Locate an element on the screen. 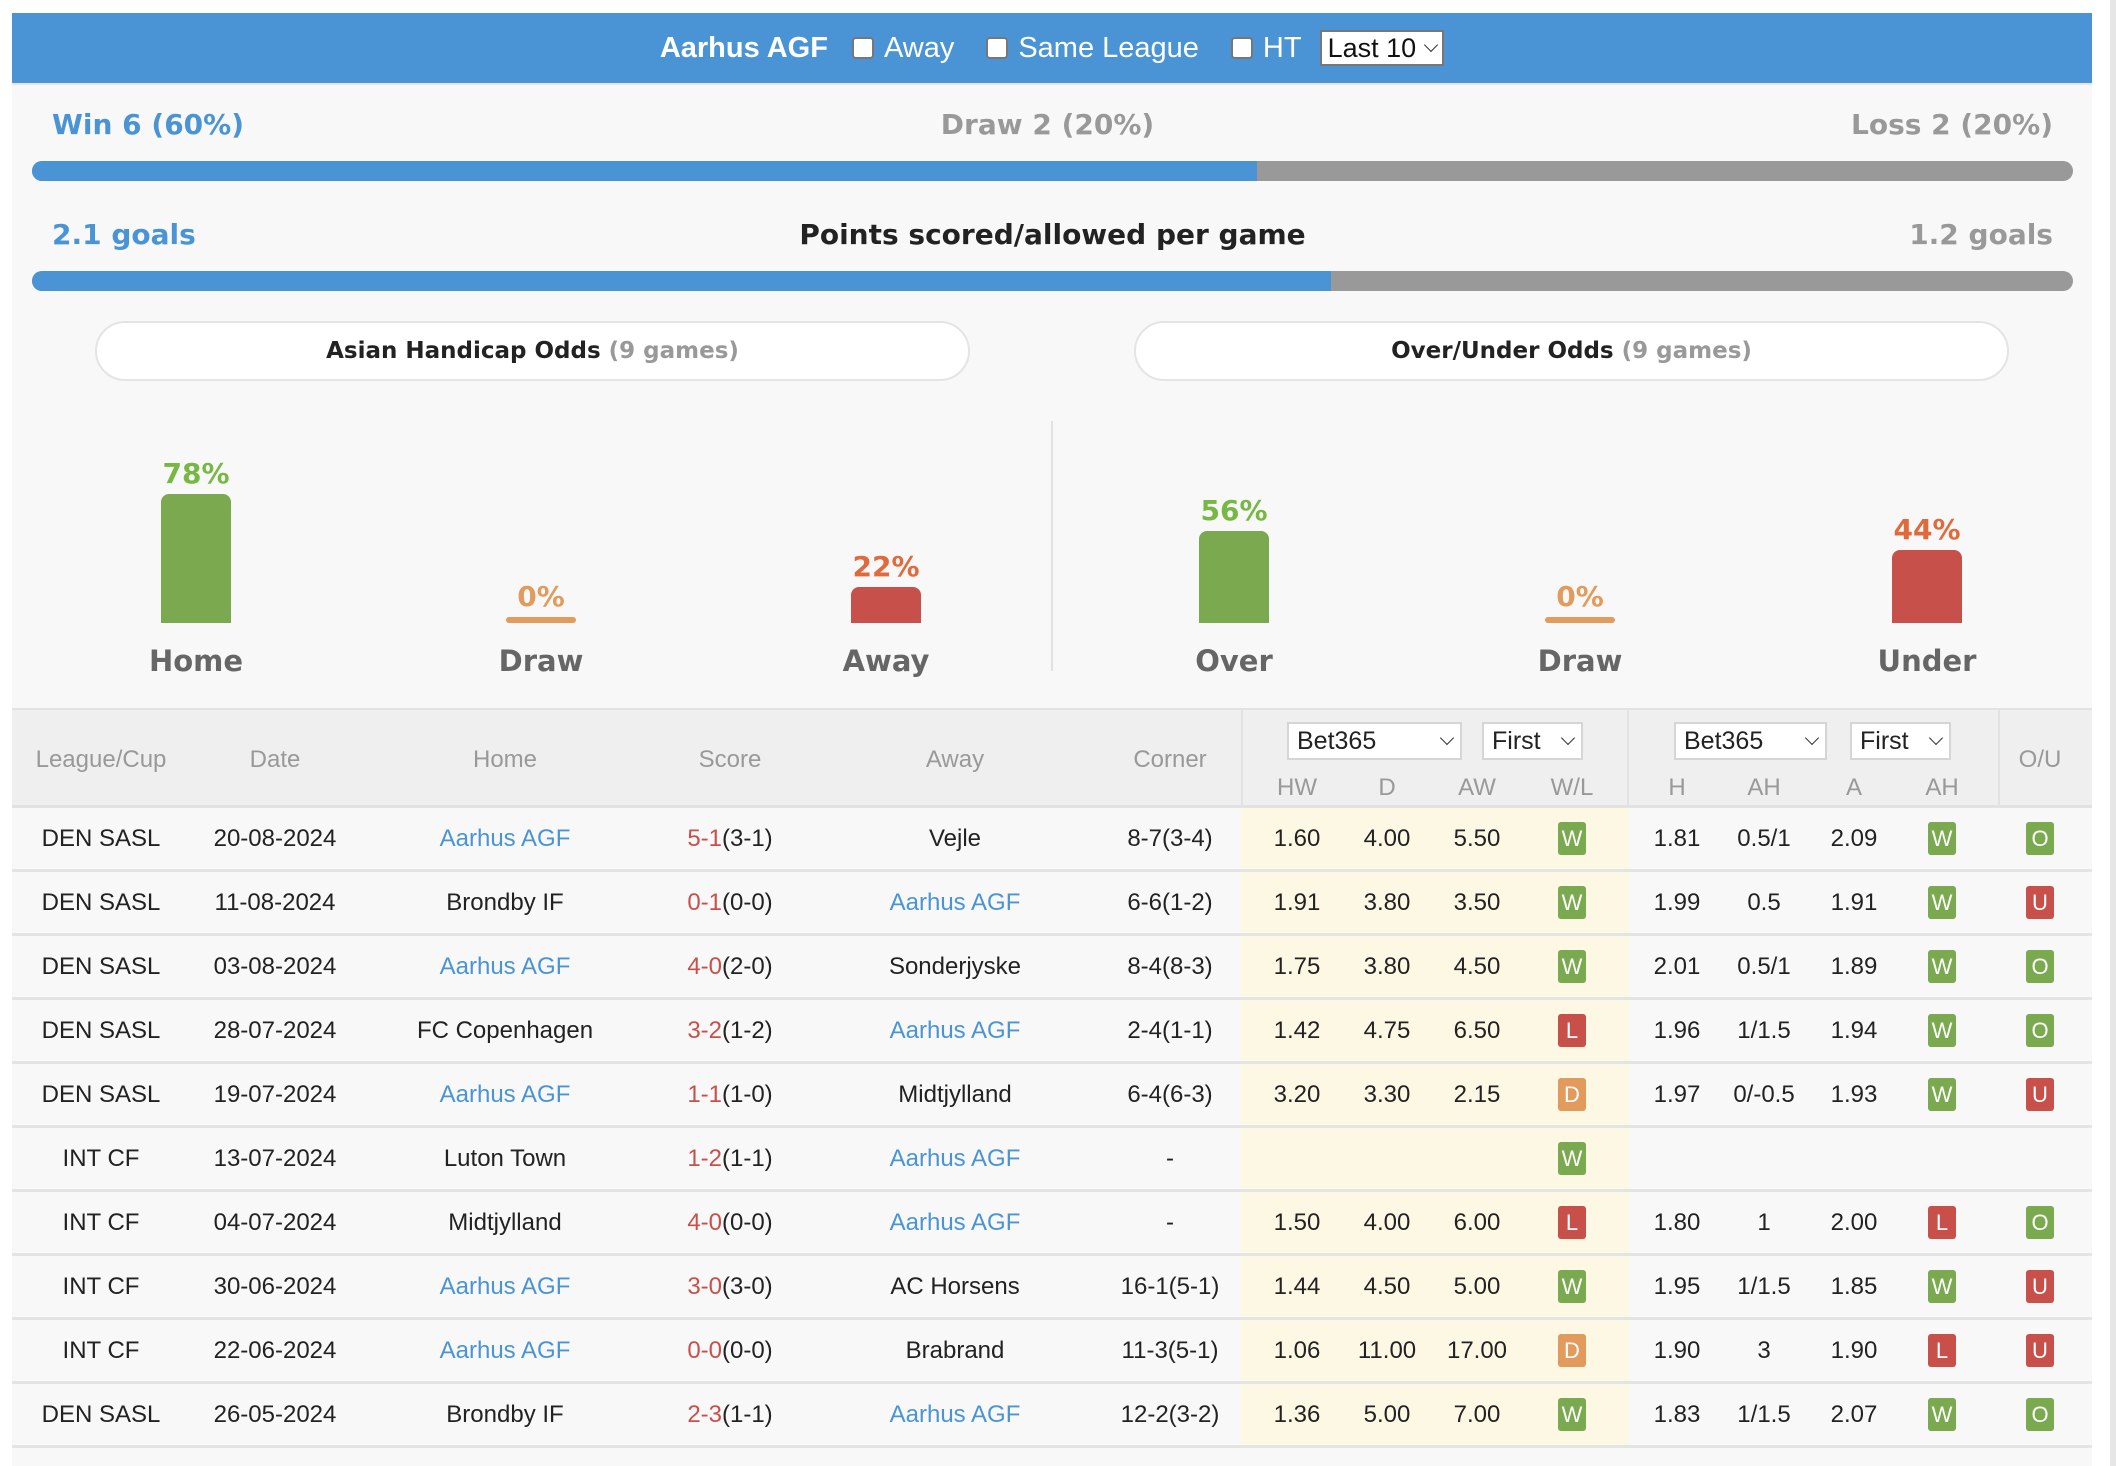  away-checkbox is located at coordinates (862, 48).